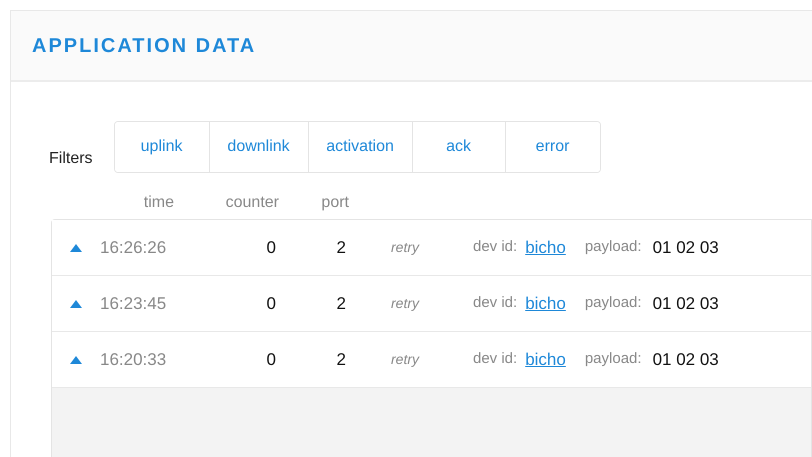 The width and height of the screenshot is (812, 457). I want to click on column-header: time, so click(158, 203).